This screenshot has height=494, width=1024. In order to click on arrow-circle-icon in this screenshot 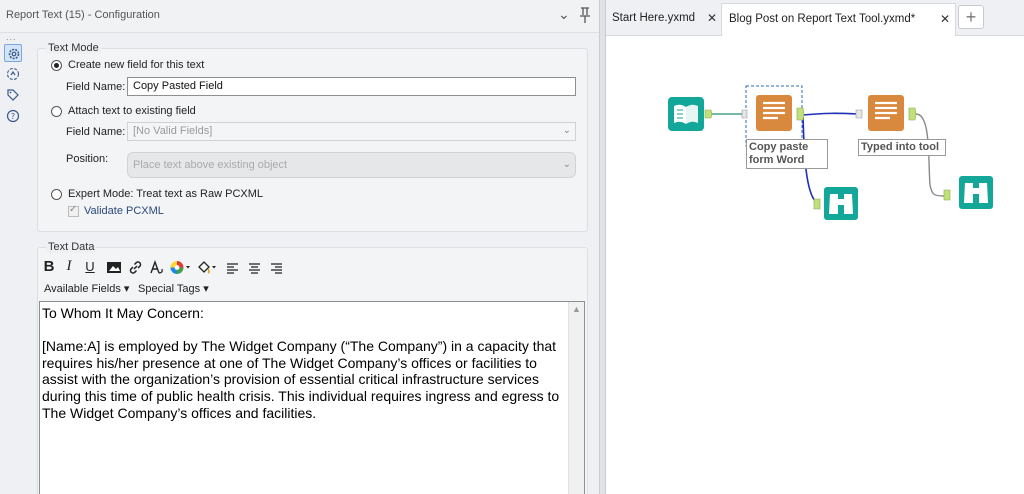, I will do `click(13, 74)`.